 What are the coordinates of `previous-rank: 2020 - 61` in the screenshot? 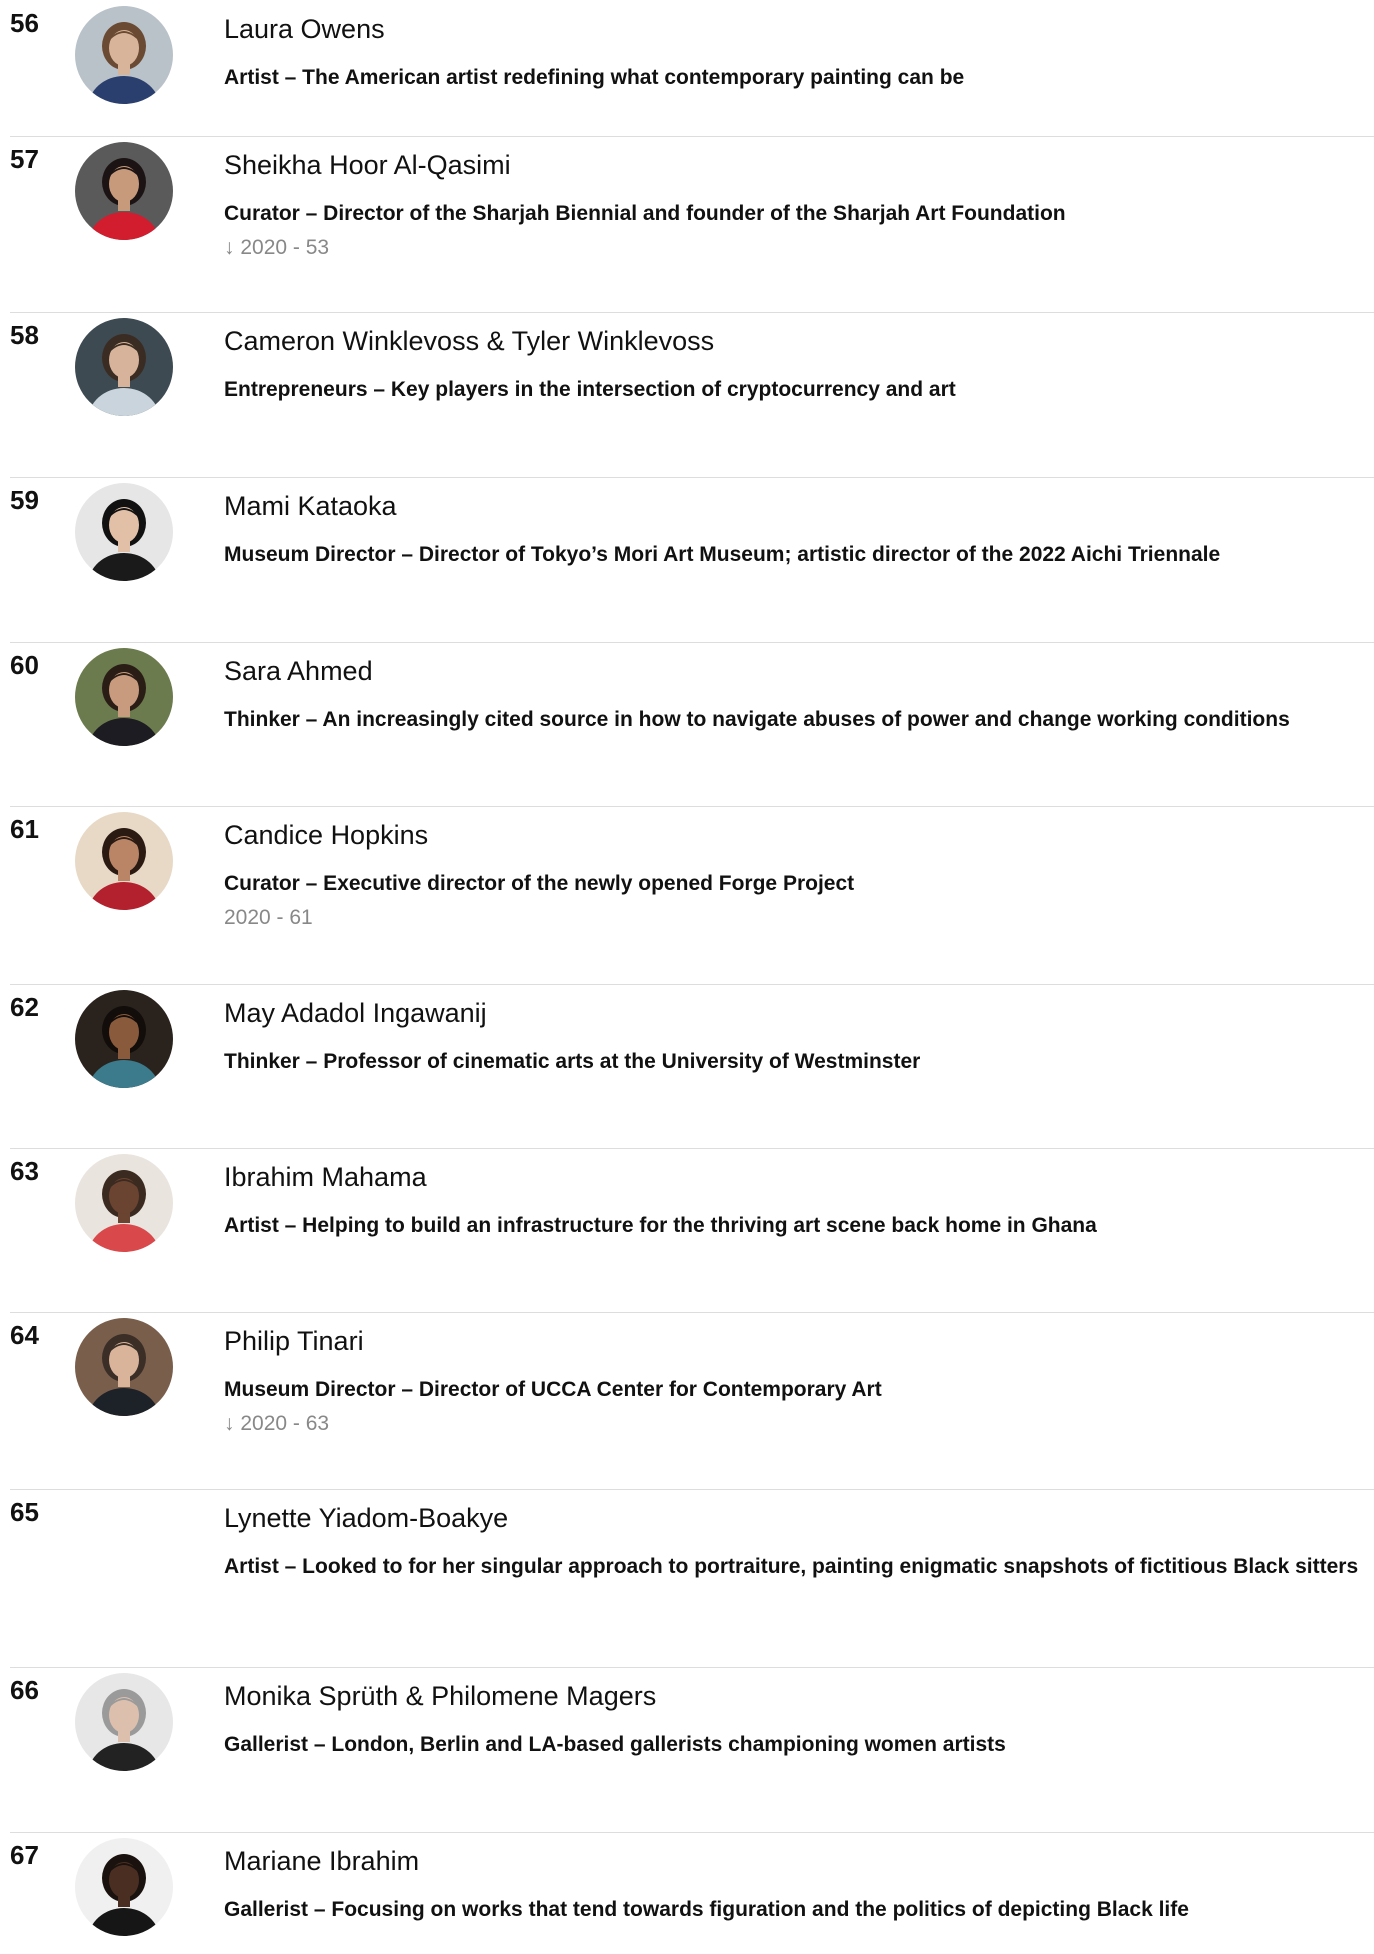 It's located at (268, 917).